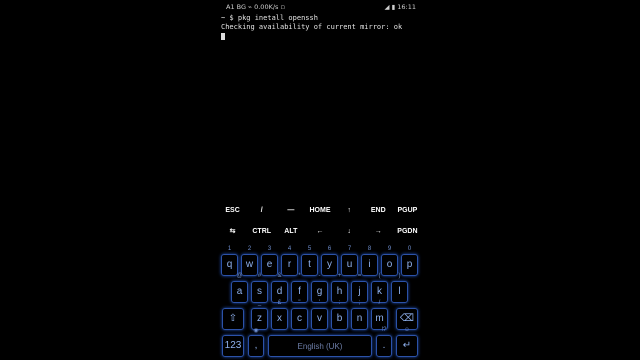 This screenshot has height=360, width=640. Describe the element at coordinates (269, 264) in the screenshot. I see `key-label: e` at that location.